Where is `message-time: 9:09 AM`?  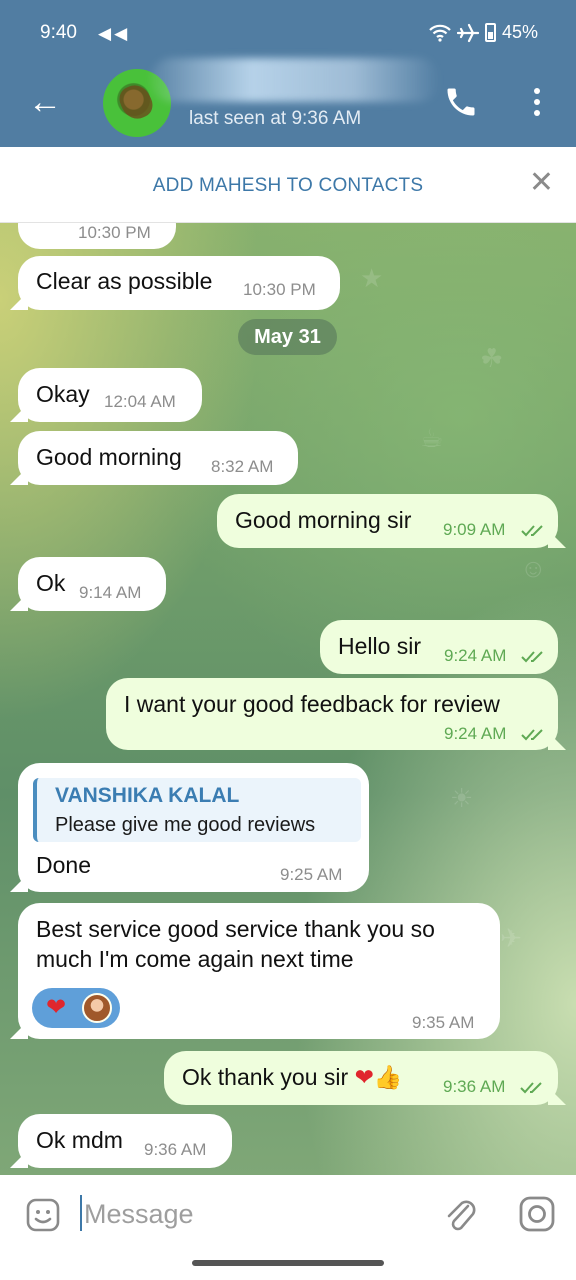 message-time: 9:09 AM is located at coordinates (474, 529).